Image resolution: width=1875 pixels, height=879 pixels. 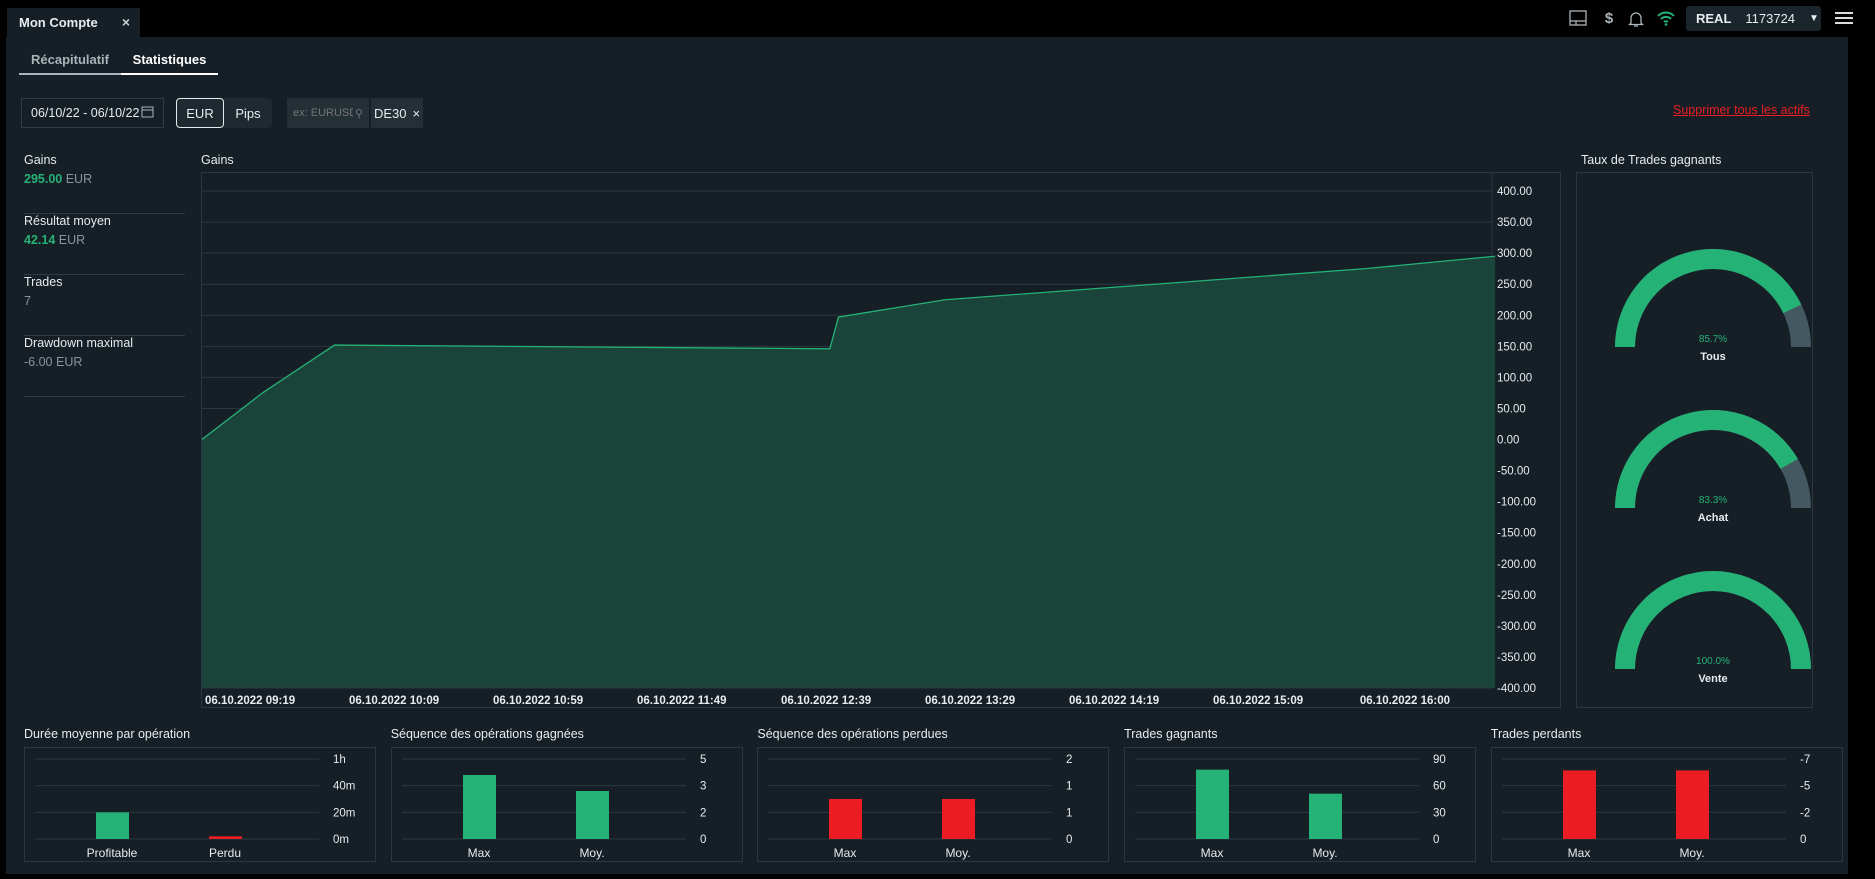 I want to click on stat-2: Trades 7, so click(x=104, y=305).